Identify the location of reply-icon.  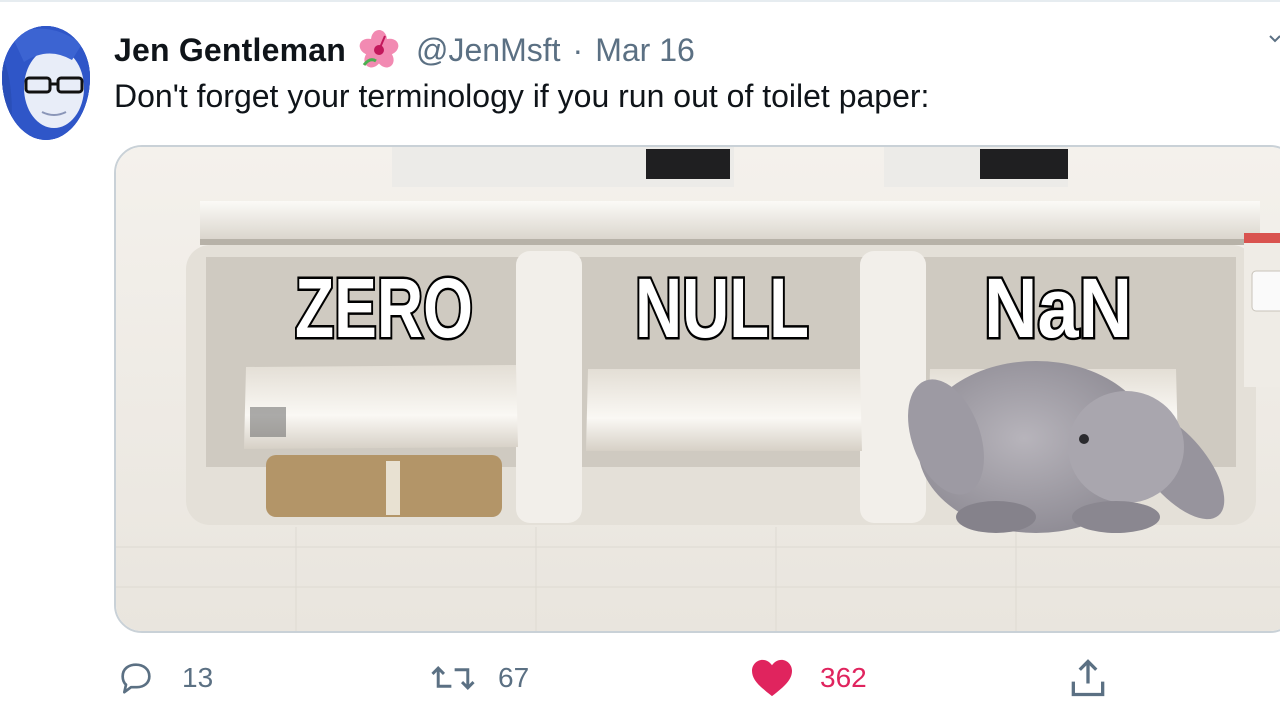
(136, 678).